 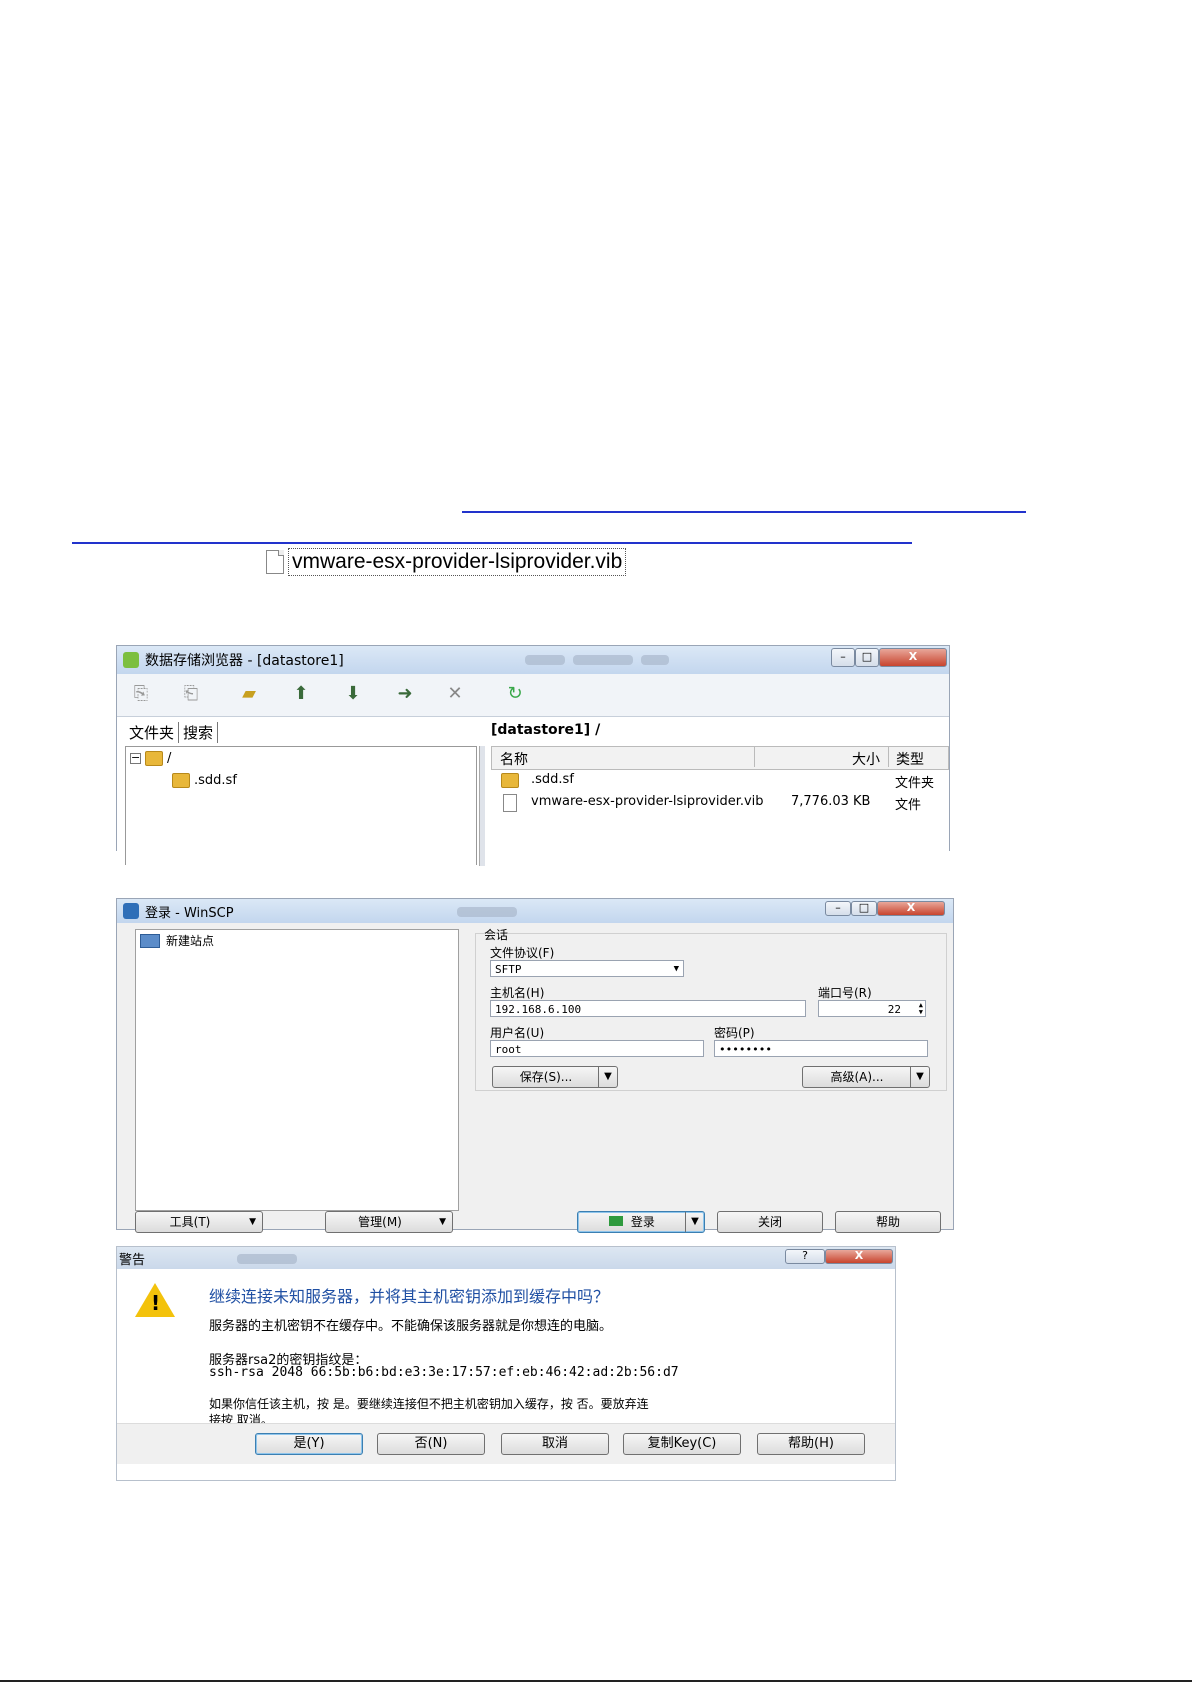 I want to click on yes-button: 是(Y), so click(x=309, y=1444).